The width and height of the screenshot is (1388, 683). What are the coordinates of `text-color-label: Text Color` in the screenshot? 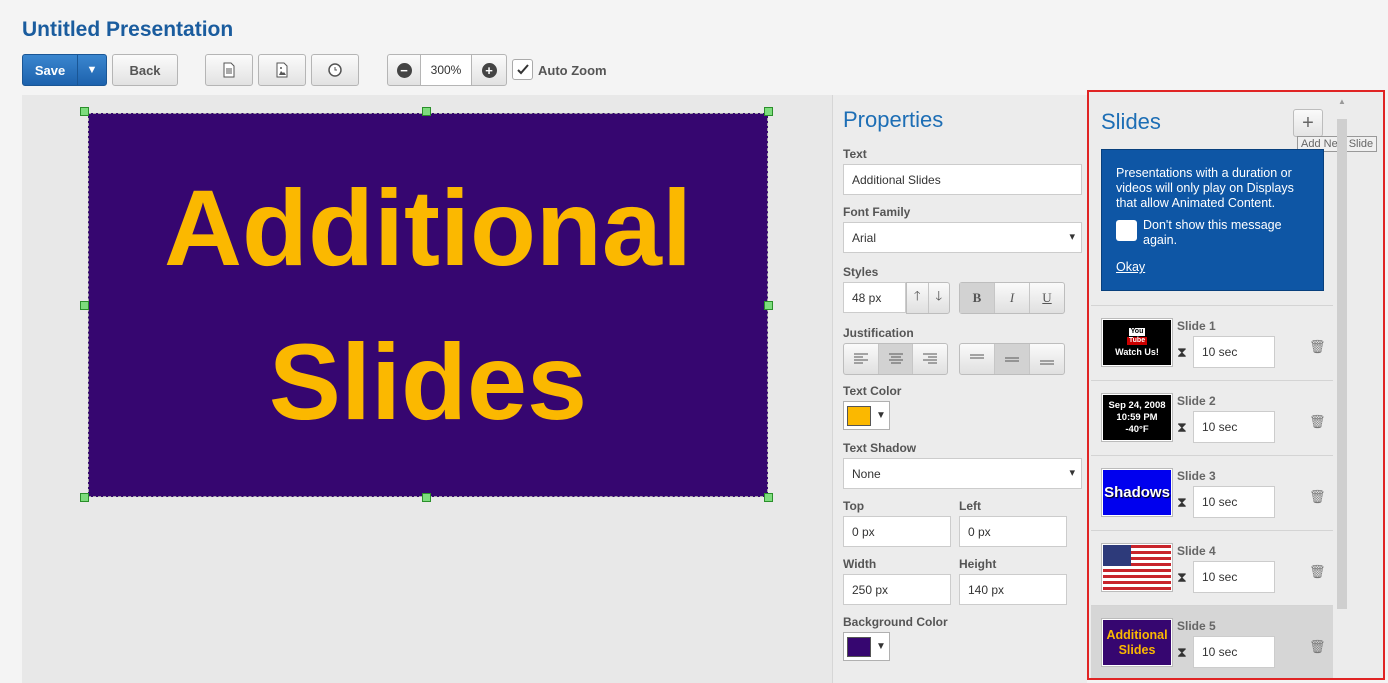 It's located at (872, 391).